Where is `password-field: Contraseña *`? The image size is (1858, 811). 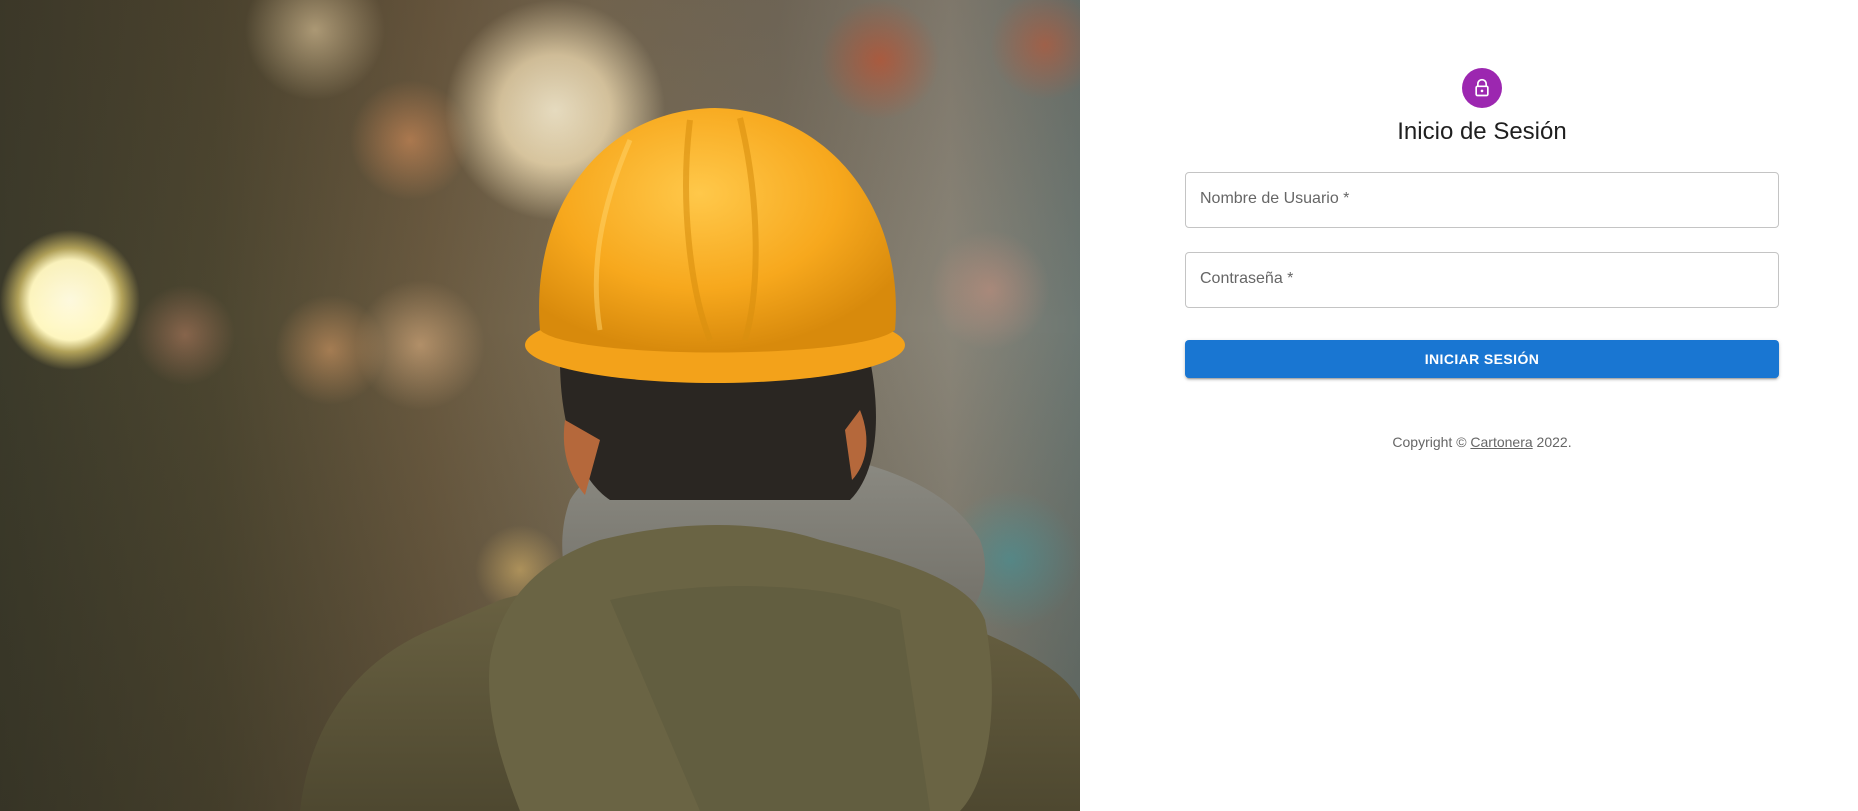
password-field: Contraseña * is located at coordinates (1482, 280).